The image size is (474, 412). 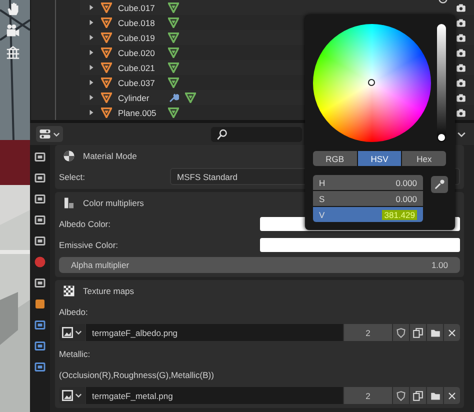 I want to click on field-label: Metallic:, so click(x=74, y=353).